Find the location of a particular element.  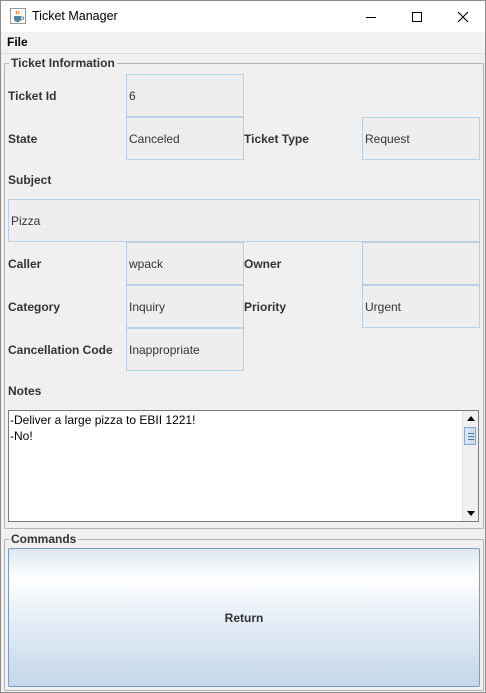

maximize-icon is located at coordinates (417, 16).